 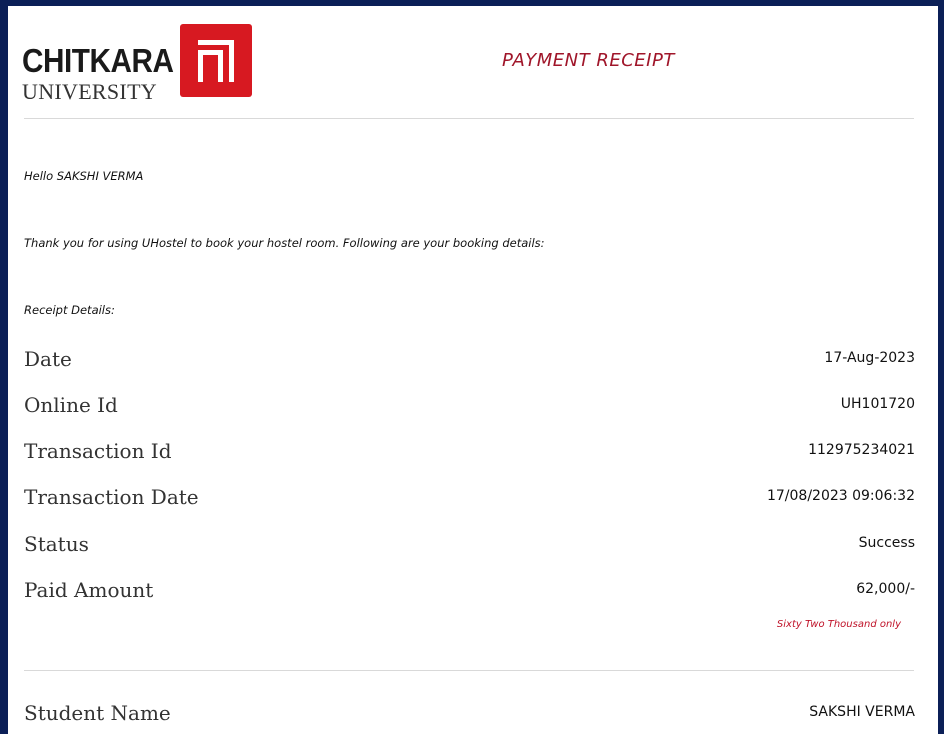 I want to click on logo-subtitle: UNIVERSITY, so click(x=89, y=91).